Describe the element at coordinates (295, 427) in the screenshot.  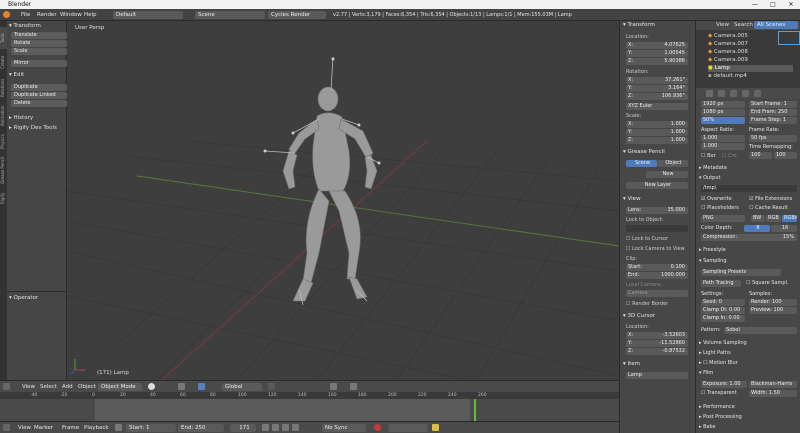
I see `jump-end-icon` at that location.